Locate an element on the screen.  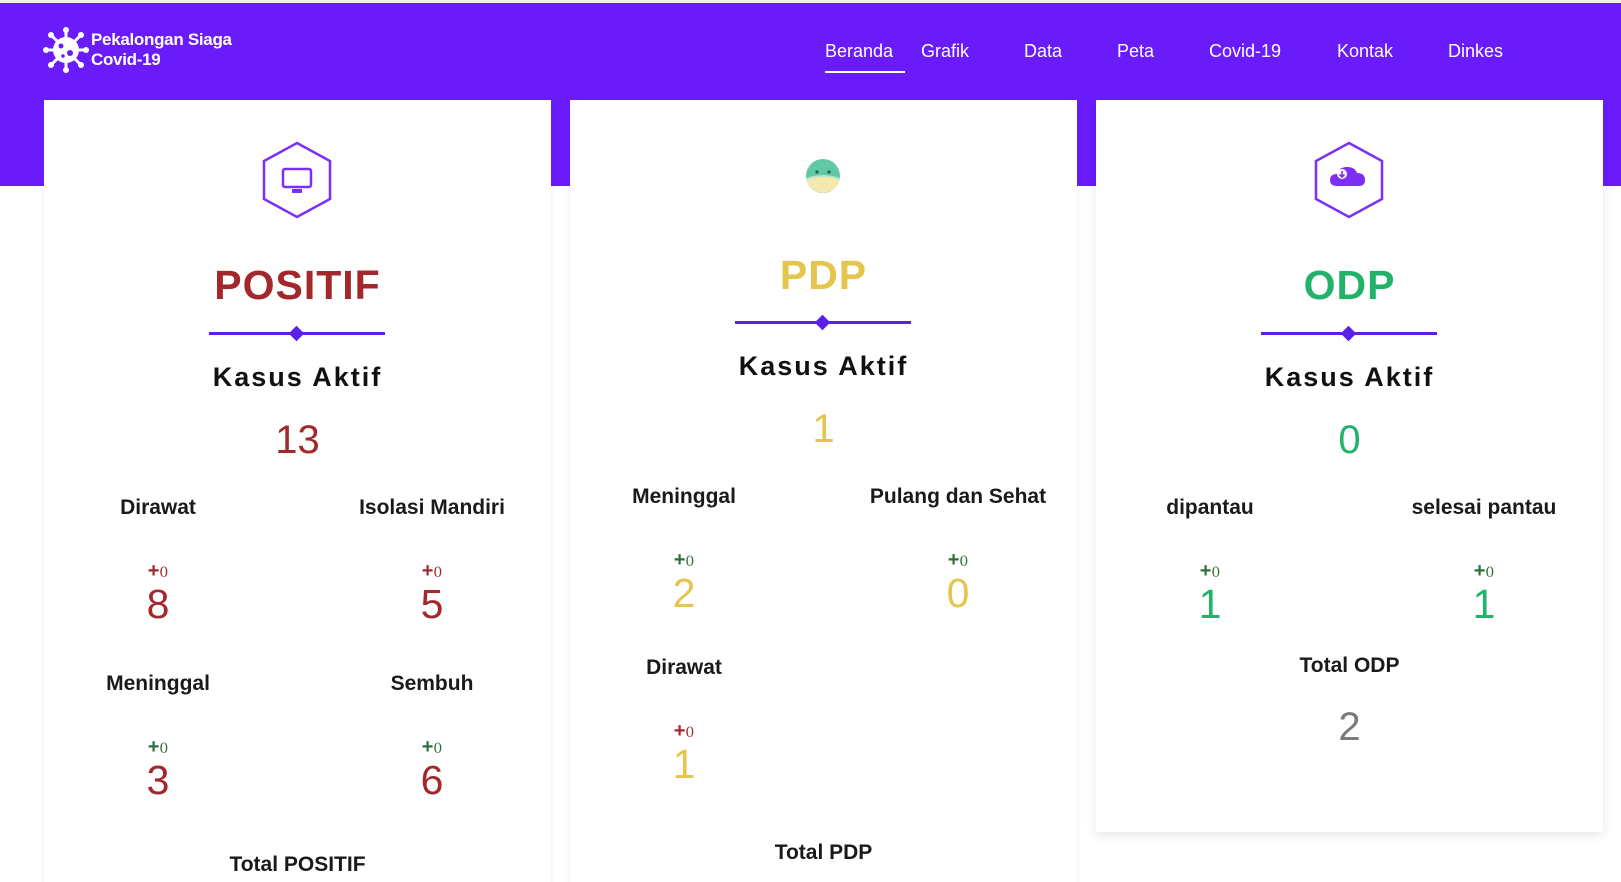
positif-meninggal-label: Meninggal is located at coordinates (158, 683).